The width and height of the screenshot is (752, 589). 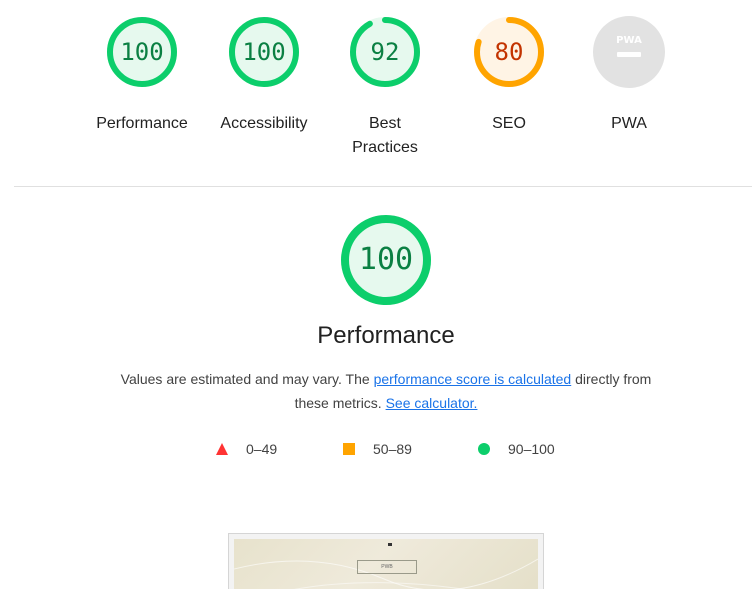 I want to click on section-divider, so click(x=383, y=186).